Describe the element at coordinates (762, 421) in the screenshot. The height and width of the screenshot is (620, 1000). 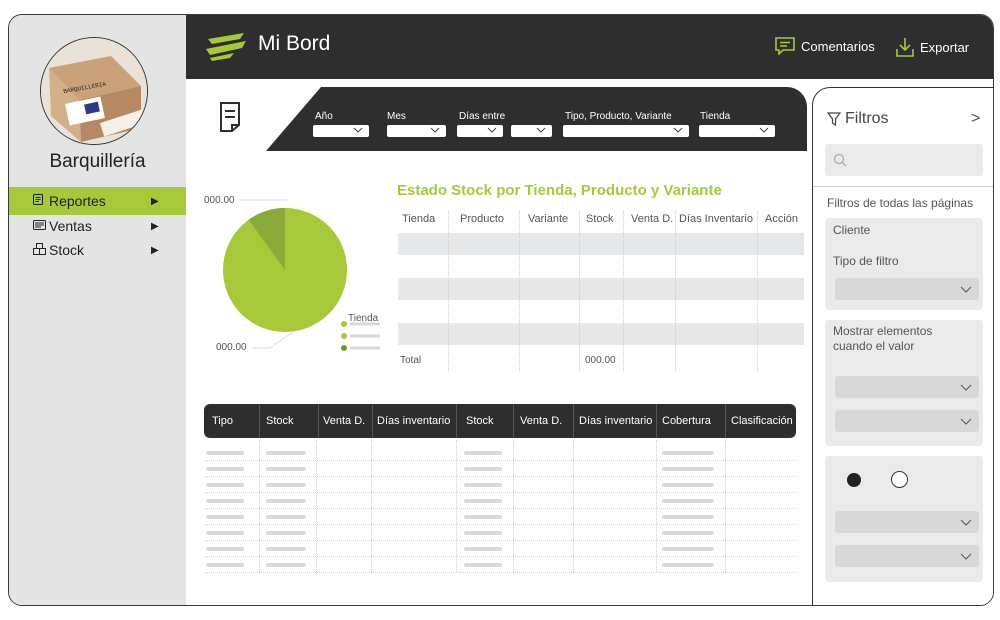
I see `column-header: Clasificación` at that location.